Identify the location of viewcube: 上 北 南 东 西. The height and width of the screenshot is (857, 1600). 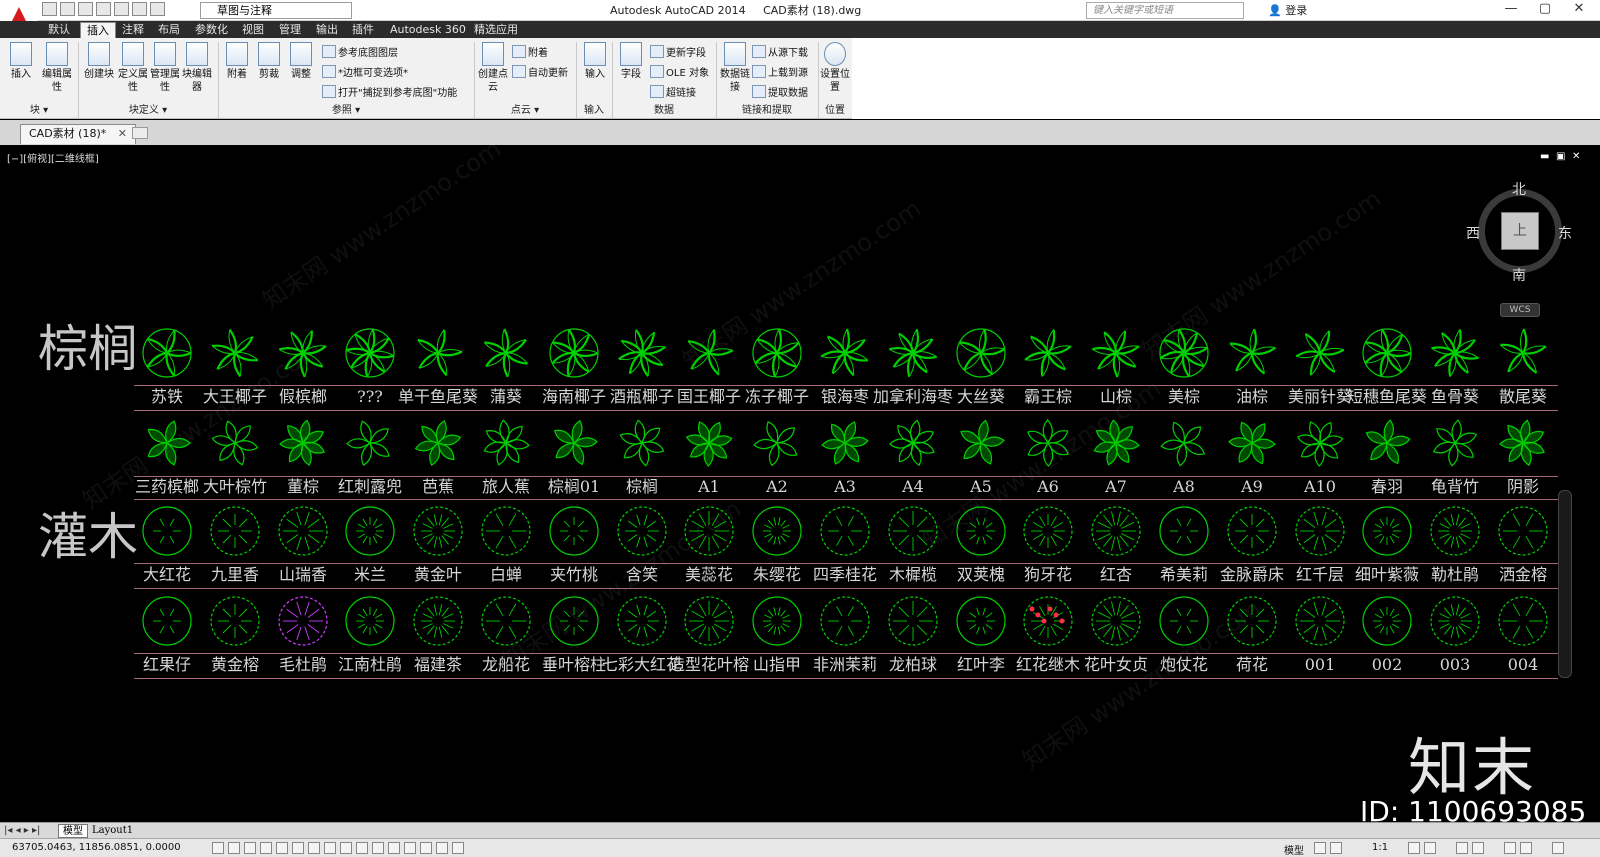
(1519, 232).